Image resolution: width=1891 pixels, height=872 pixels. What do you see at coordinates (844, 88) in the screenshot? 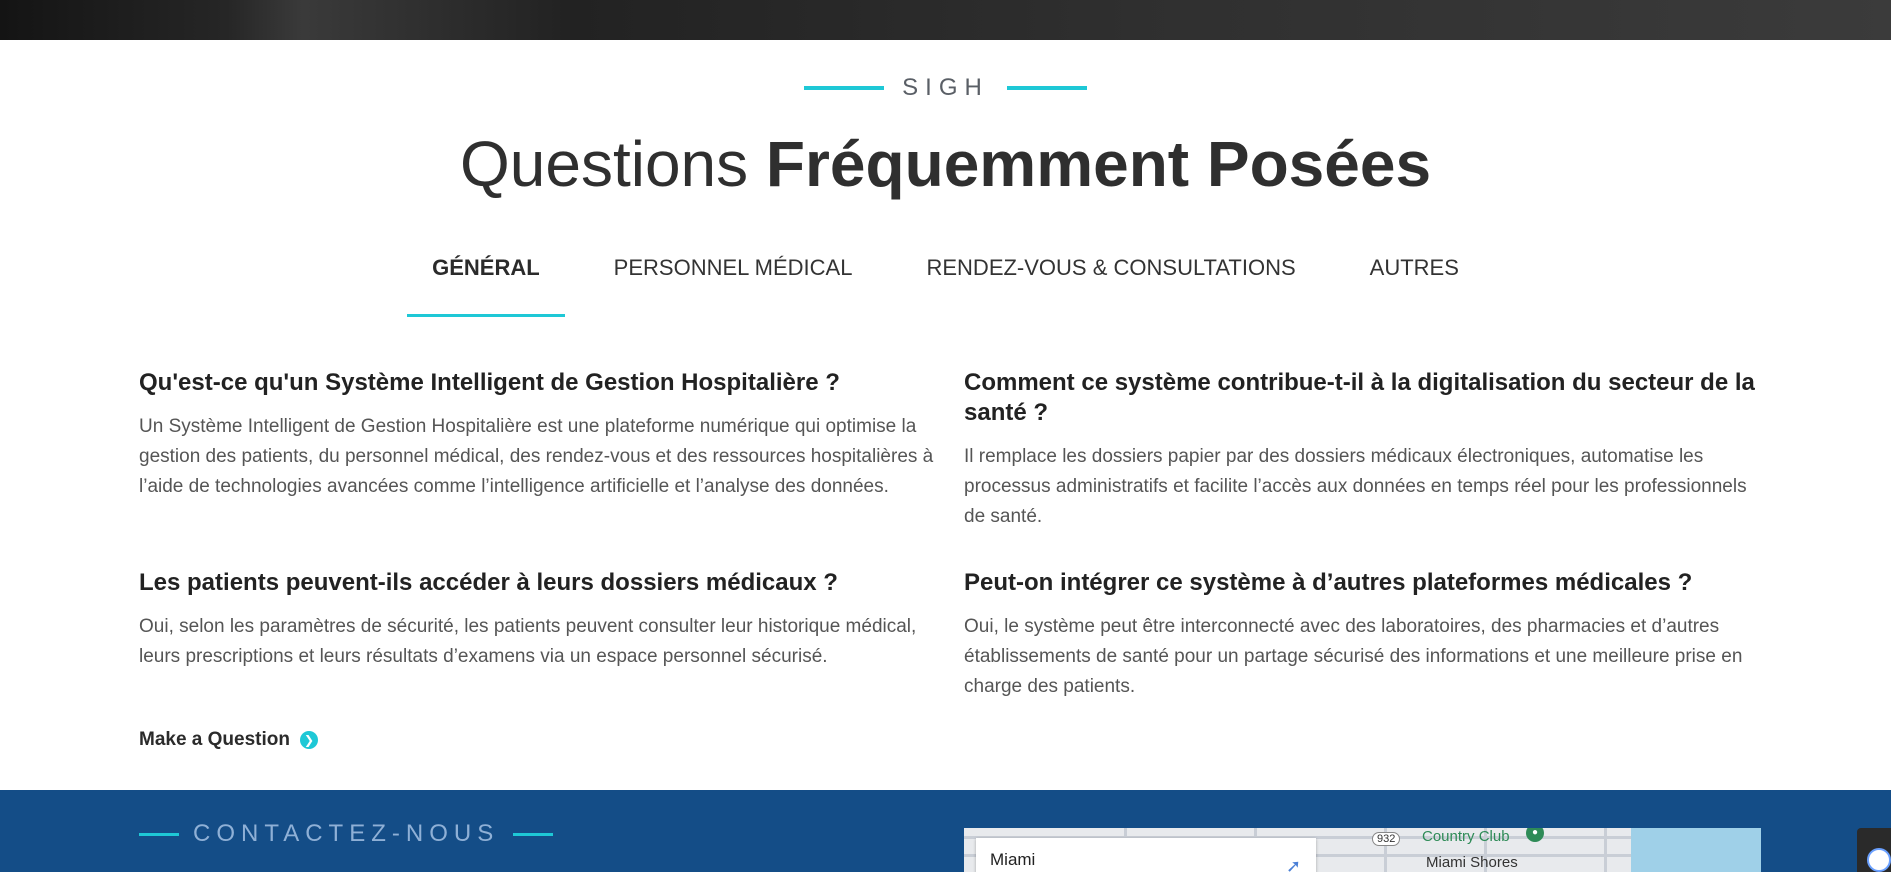
I see `eyebrow-line-left` at bounding box center [844, 88].